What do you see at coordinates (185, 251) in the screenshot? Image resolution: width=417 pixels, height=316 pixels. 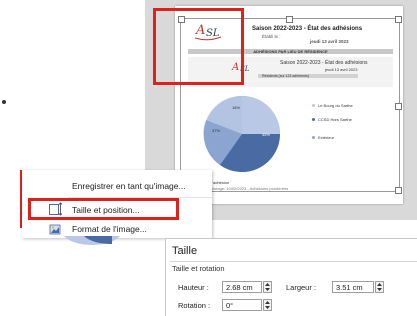 I see `size-panel-heading: Taille` at bounding box center [185, 251].